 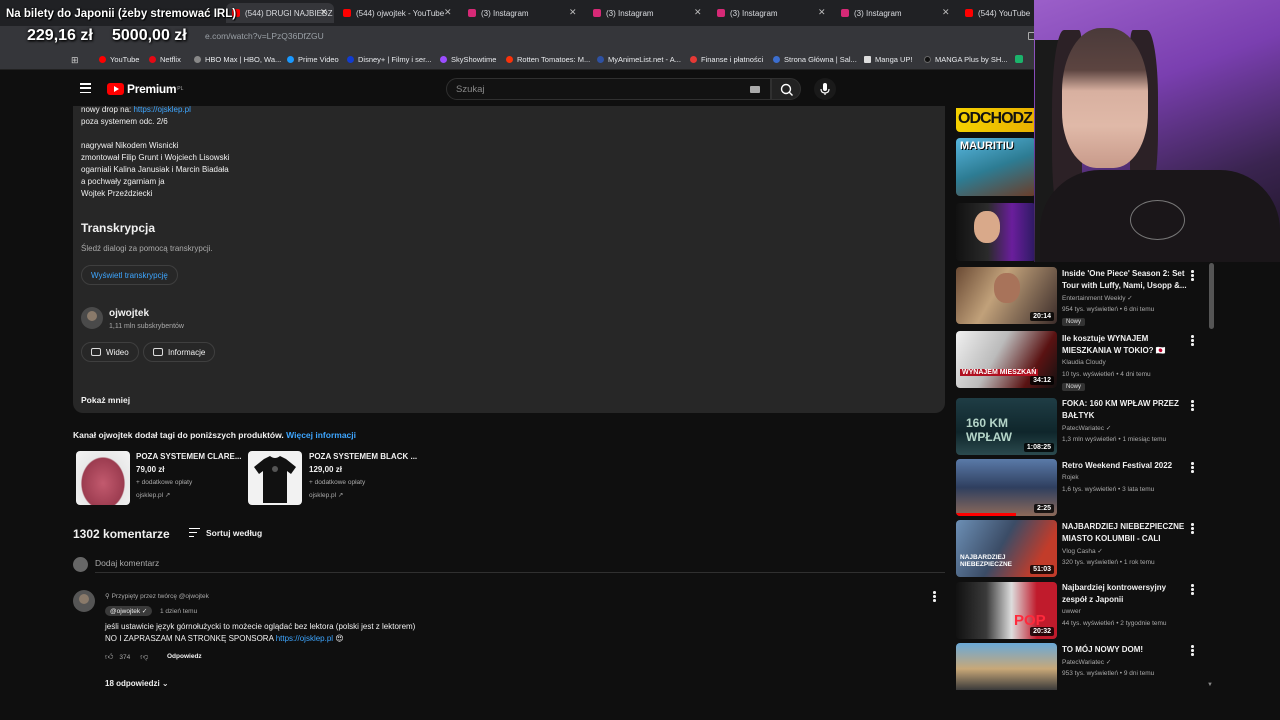 What do you see at coordinates (105, 400) in the screenshot?
I see `show-less-button: Pokaż mniej` at bounding box center [105, 400].